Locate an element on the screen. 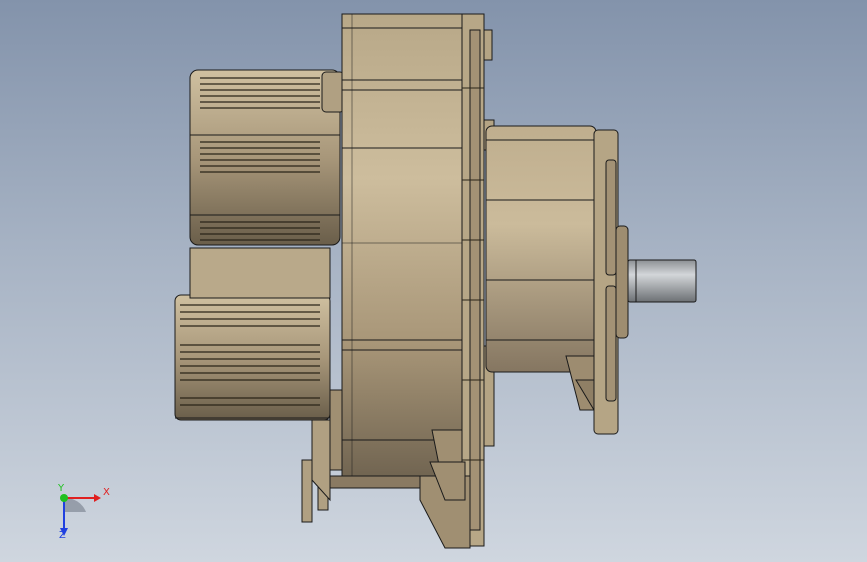 The height and width of the screenshot is (562, 867). x-axis-head is located at coordinates (97, 498).